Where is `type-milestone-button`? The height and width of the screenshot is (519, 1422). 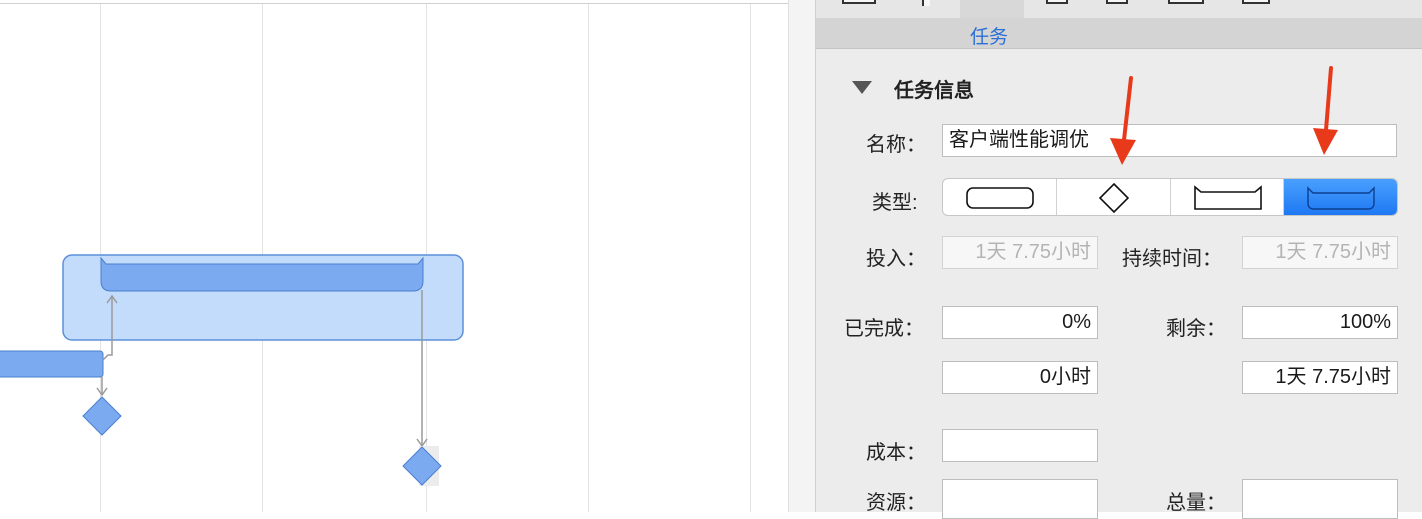
type-milestone-button is located at coordinates (1114, 197).